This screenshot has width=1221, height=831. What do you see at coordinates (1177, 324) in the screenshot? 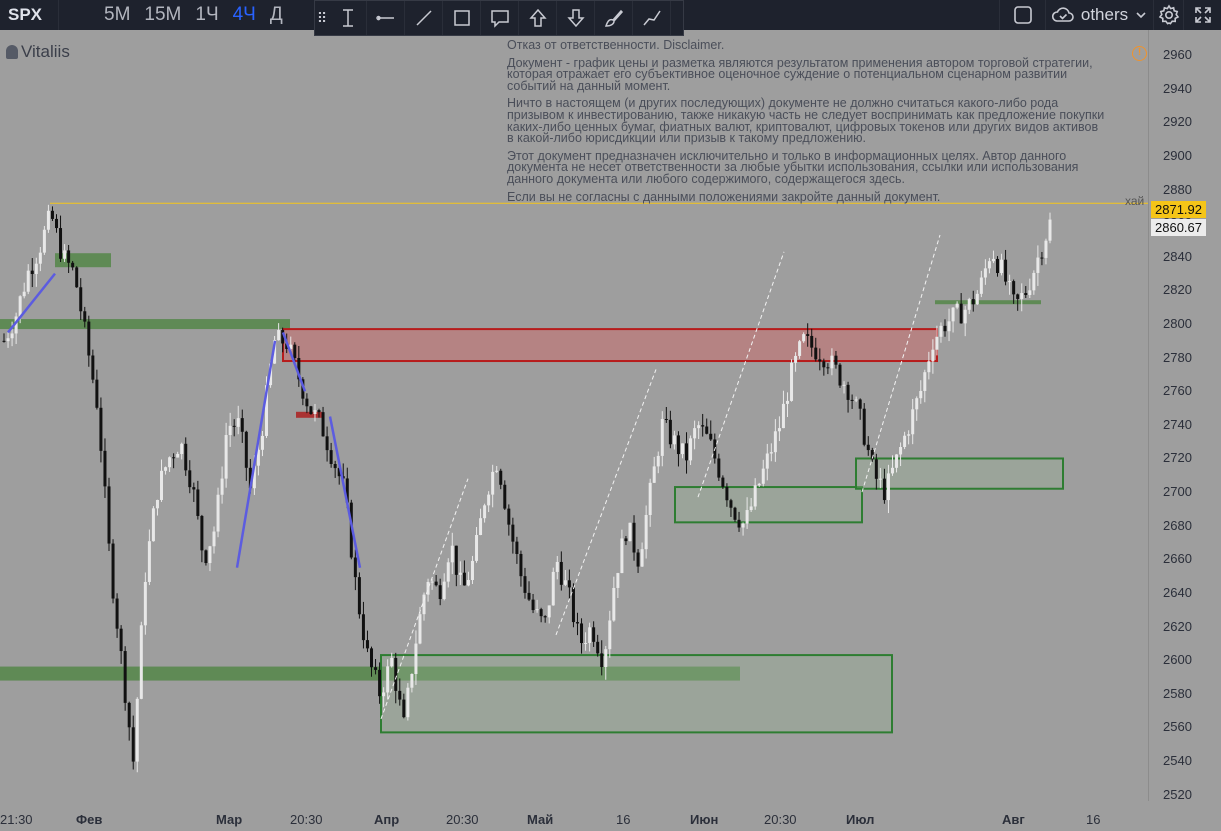
I see `price-tick: 2800` at bounding box center [1177, 324].